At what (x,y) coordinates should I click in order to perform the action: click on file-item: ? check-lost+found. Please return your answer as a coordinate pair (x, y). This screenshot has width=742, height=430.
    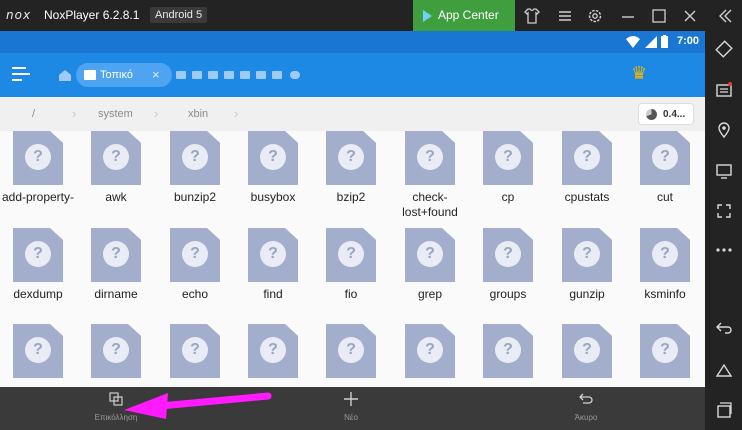
    Looking at the image, I should click on (430, 181).